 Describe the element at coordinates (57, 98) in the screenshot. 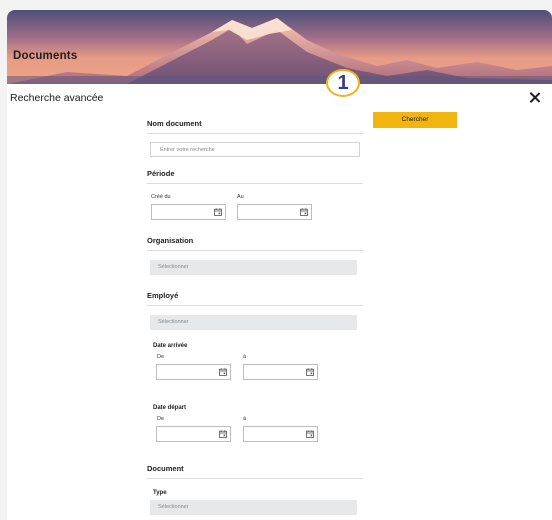

I see `modal-title: Recherche avancée` at that location.